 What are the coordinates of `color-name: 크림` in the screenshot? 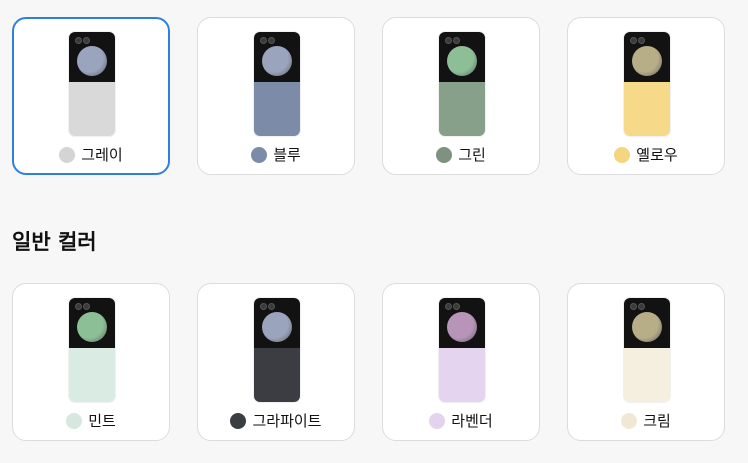 It's located at (657, 421).